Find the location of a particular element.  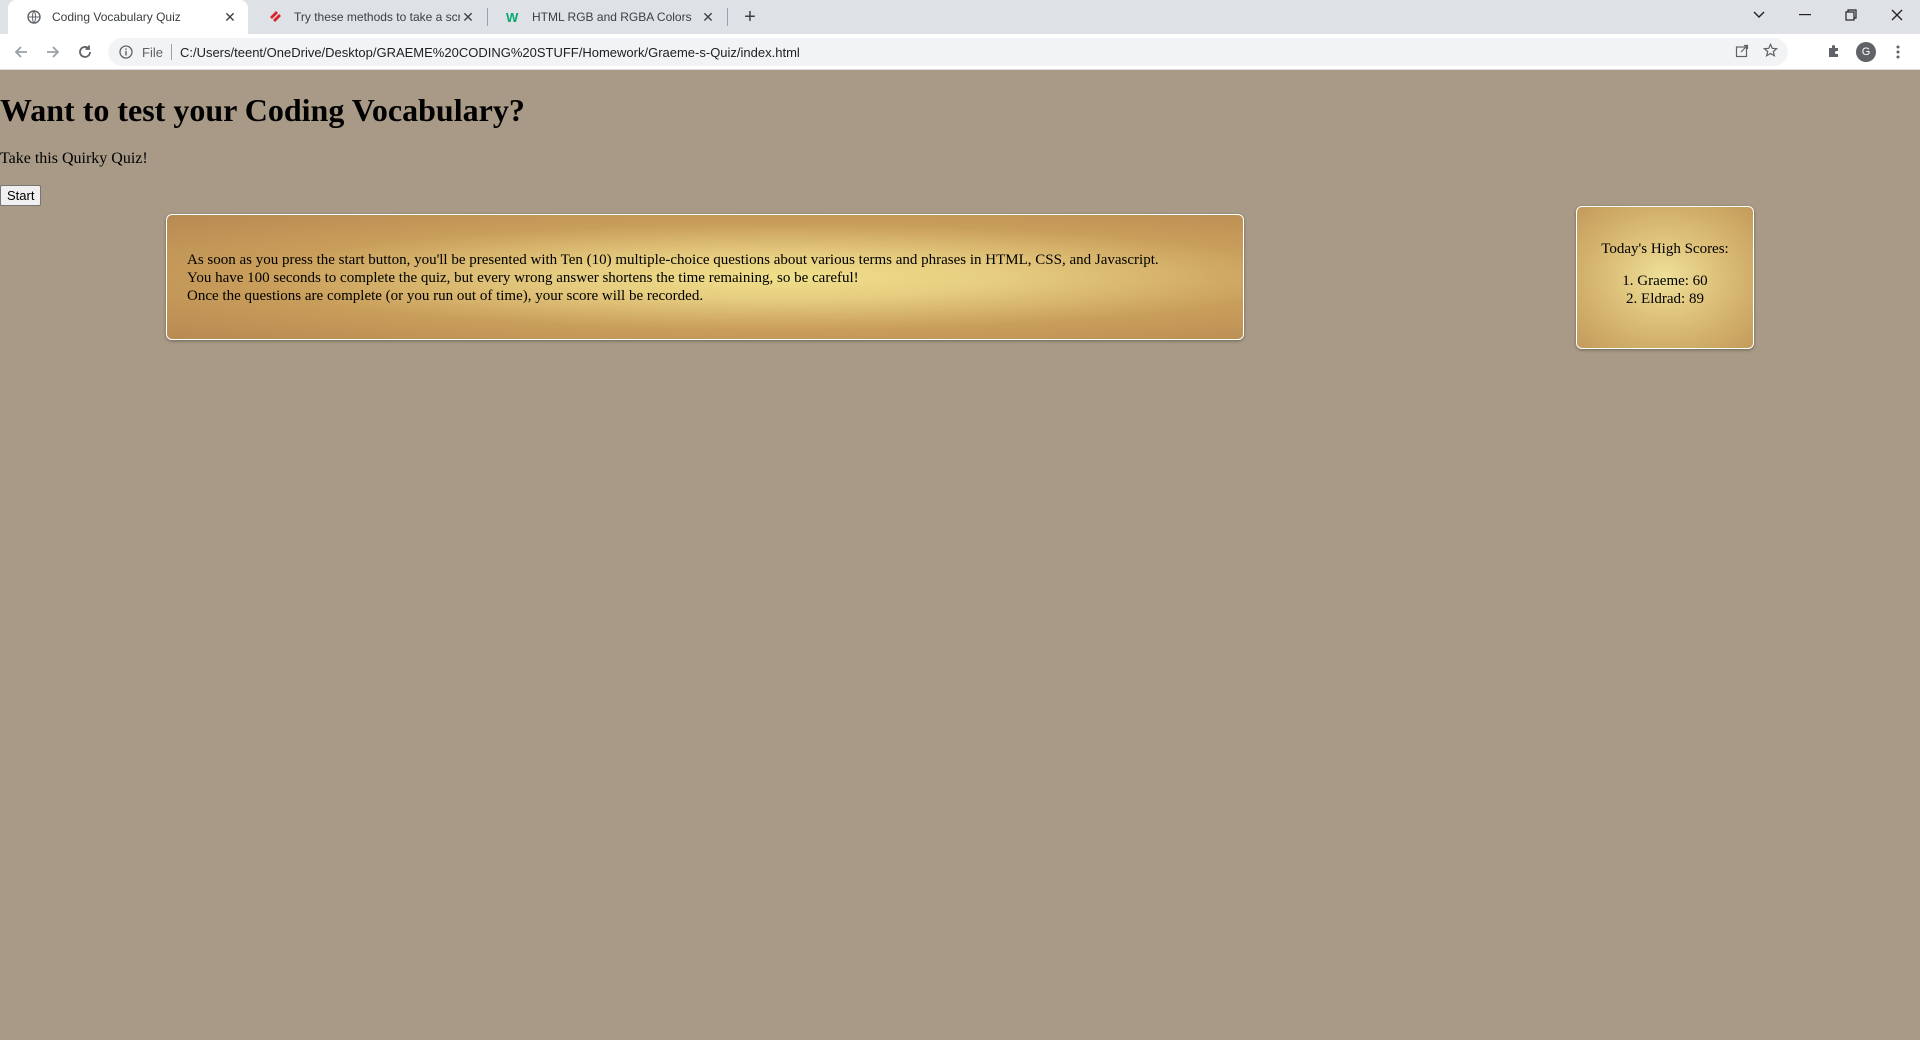

reload-icon is located at coordinates (85, 52).